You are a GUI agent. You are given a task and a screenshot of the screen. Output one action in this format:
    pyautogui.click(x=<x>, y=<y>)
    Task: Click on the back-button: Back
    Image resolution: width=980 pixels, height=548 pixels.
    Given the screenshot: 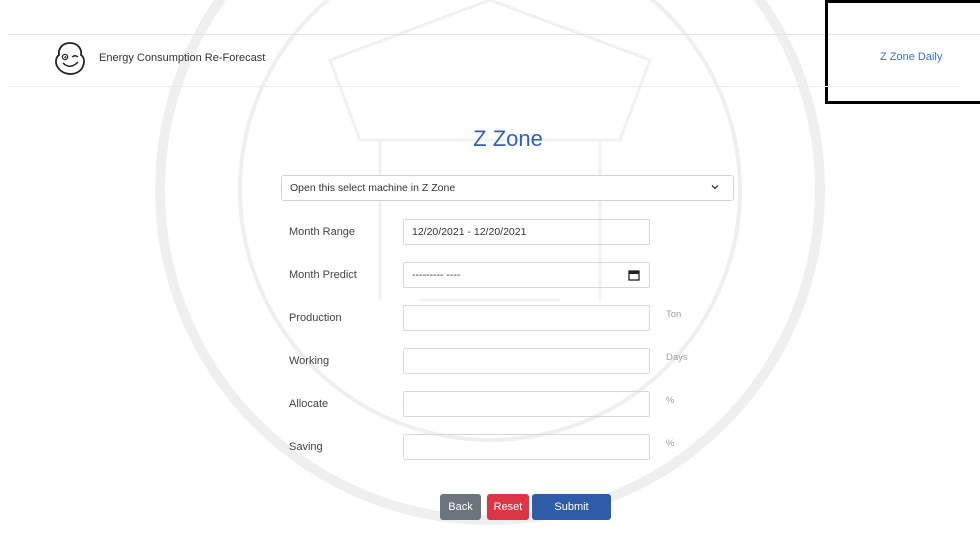 What is the action you would take?
    pyautogui.click(x=460, y=507)
    